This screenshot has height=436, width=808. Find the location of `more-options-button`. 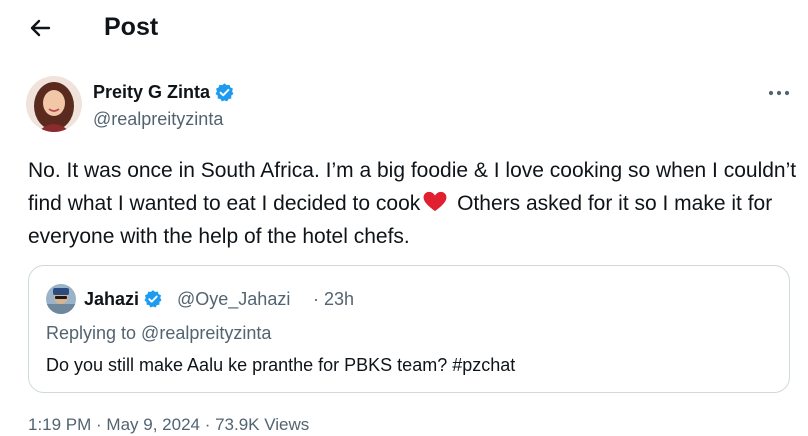

more-options-button is located at coordinates (779, 93).